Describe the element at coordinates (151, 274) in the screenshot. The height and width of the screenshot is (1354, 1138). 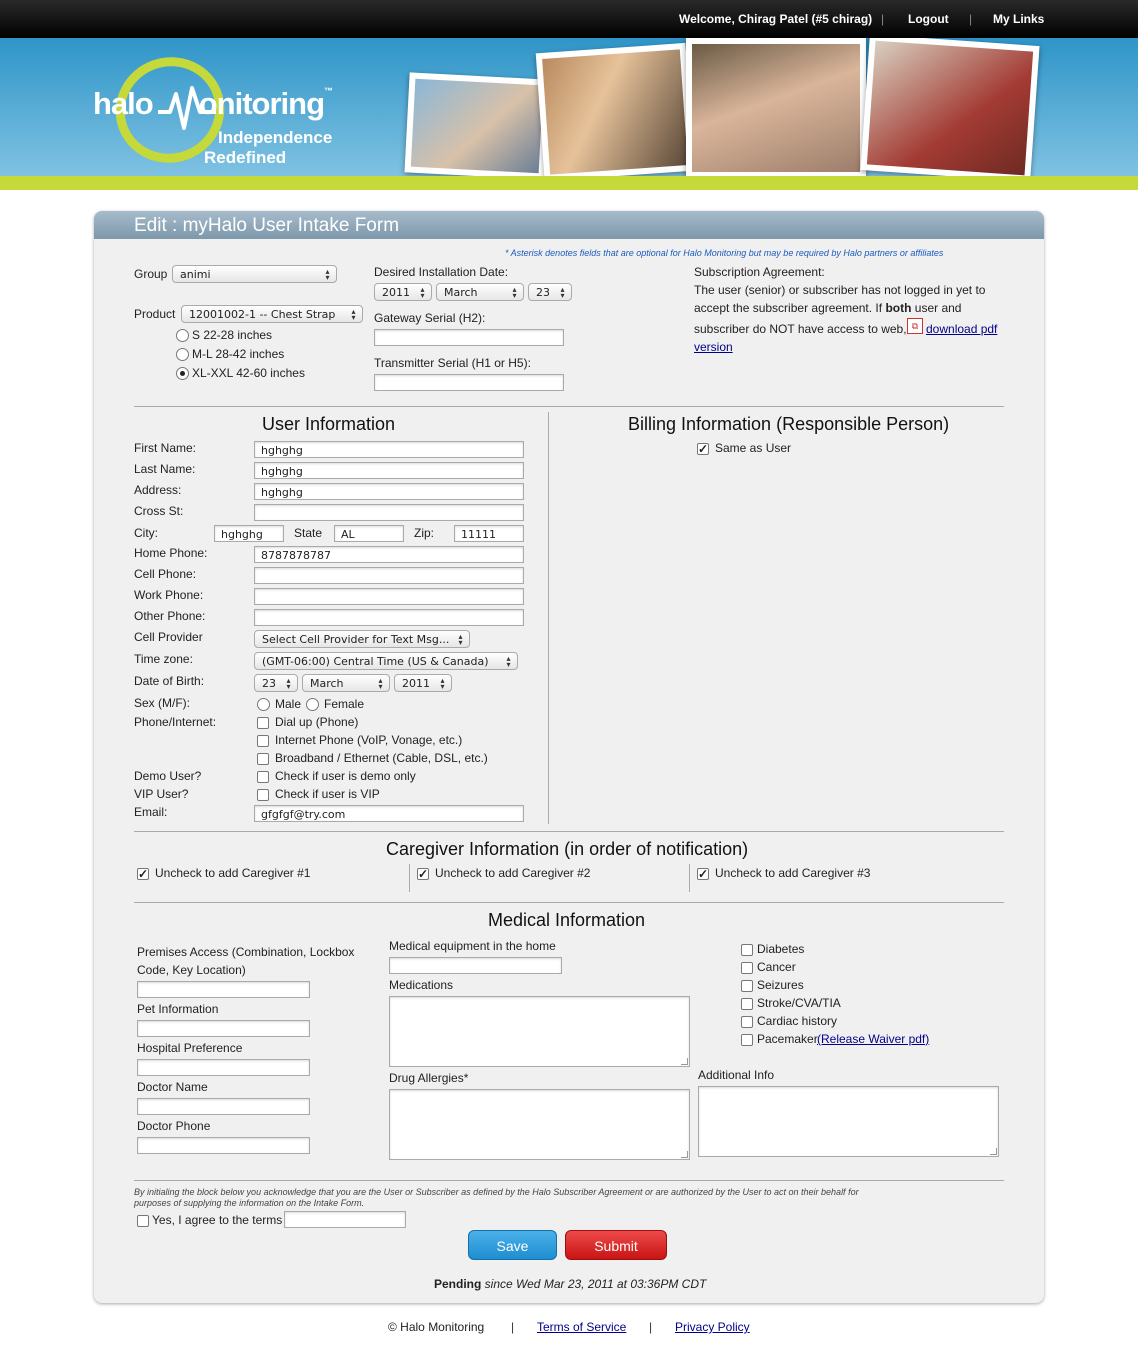
I see `group-label: Group` at that location.